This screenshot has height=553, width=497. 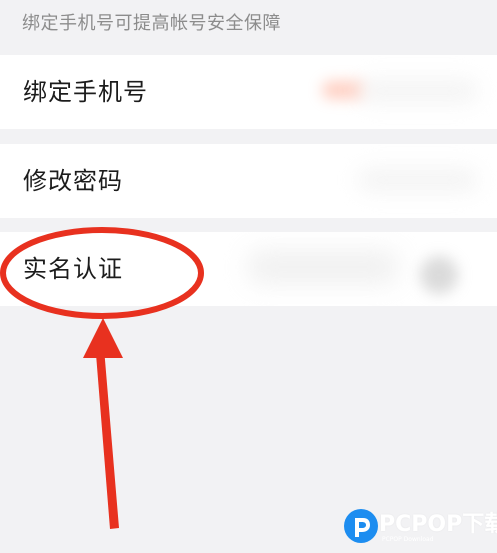 I want to click on section-hint: 绑定手机号可提高帐号安全保障, so click(x=151, y=23).